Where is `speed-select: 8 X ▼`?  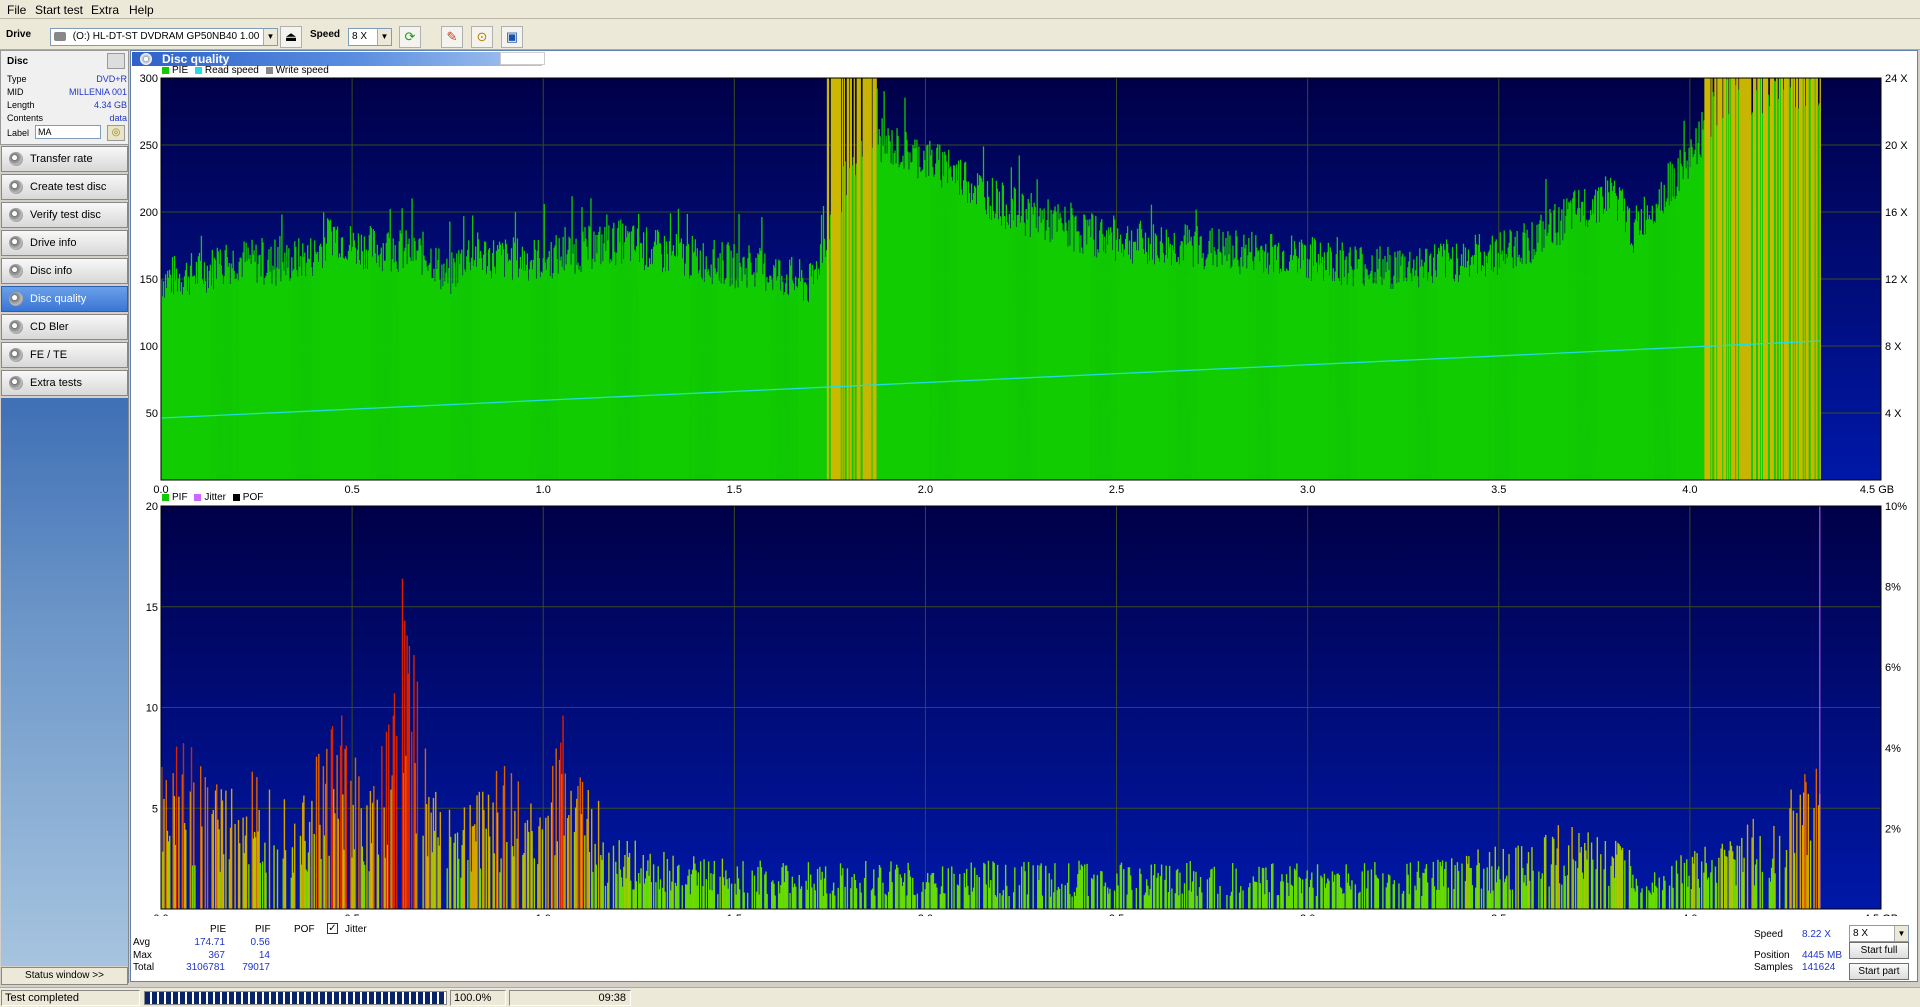
speed-select: 8 X ▼ is located at coordinates (370, 37).